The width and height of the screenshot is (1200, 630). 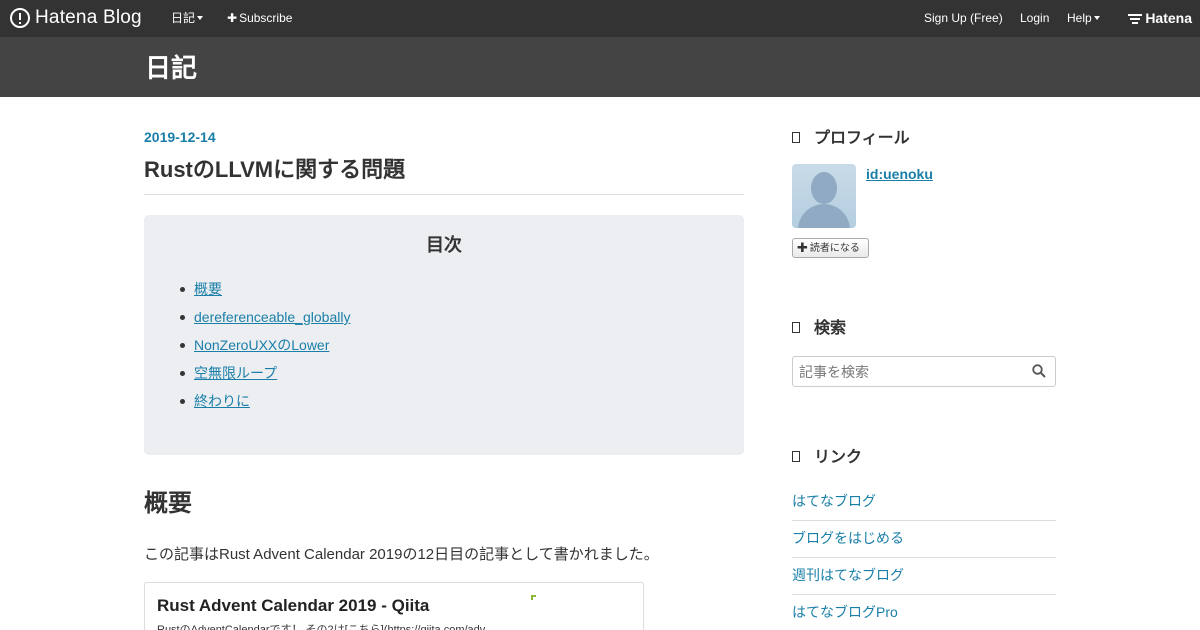 What do you see at coordinates (848, 575) in the screenshot?
I see `sidebar-link: 週刊はてなブログ` at bounding box center [848, 575].